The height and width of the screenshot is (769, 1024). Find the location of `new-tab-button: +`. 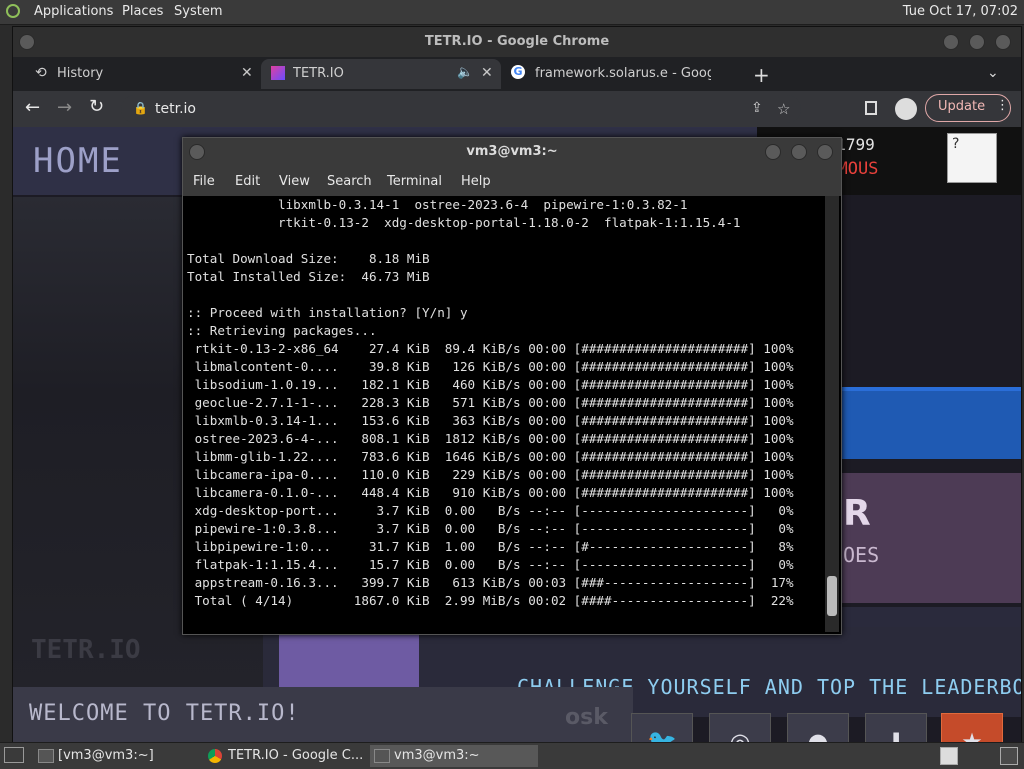

new-tab-button: + is located at coordinates (761, 75).